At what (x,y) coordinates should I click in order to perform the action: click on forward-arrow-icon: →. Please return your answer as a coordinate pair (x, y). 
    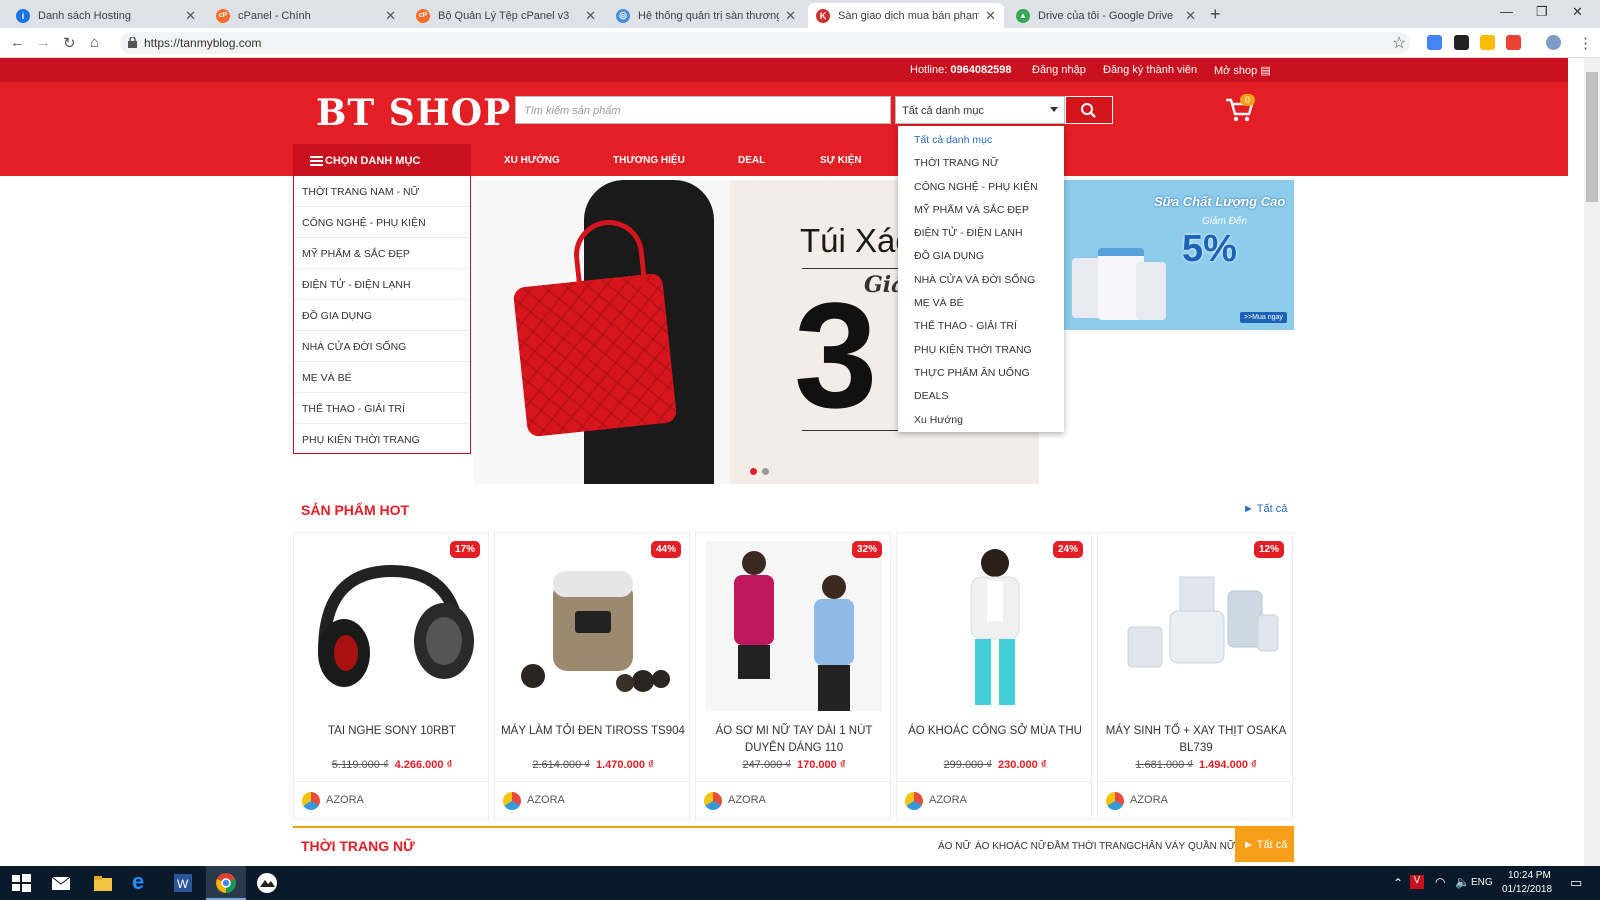
    Looking at the image, I should click on (43, 42).